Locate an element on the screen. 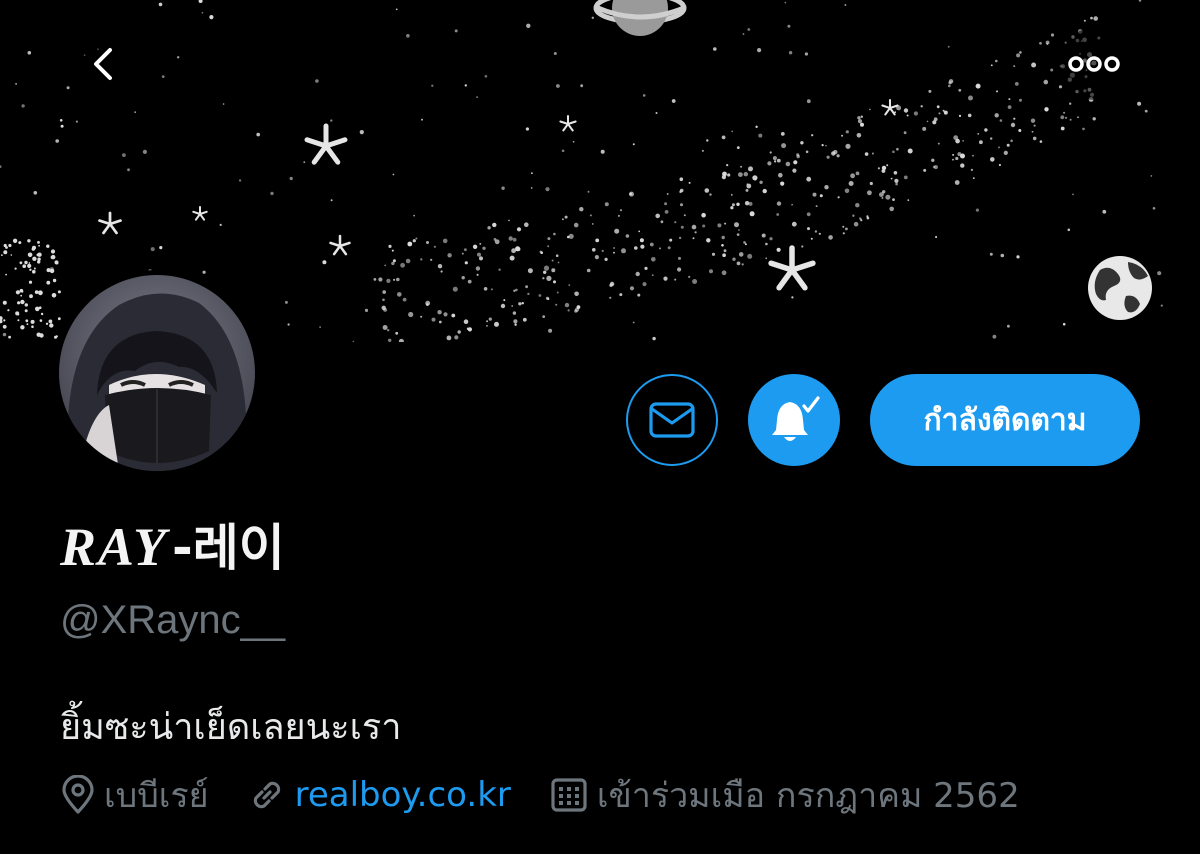 The width and height of the screenshot is (1200, 854). profile-bio: ยิ้มซะน่าเย็ดเลยนะเรา is located at coordinates (231, 727).